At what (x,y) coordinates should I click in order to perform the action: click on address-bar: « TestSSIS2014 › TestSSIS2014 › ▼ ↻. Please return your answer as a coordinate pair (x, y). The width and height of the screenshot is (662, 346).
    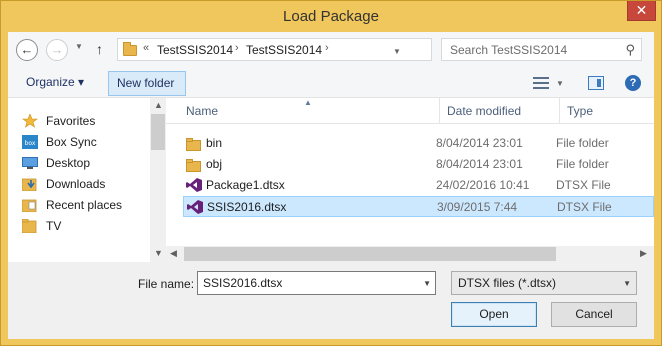
    Looking at the image, I should click on (322, 49).